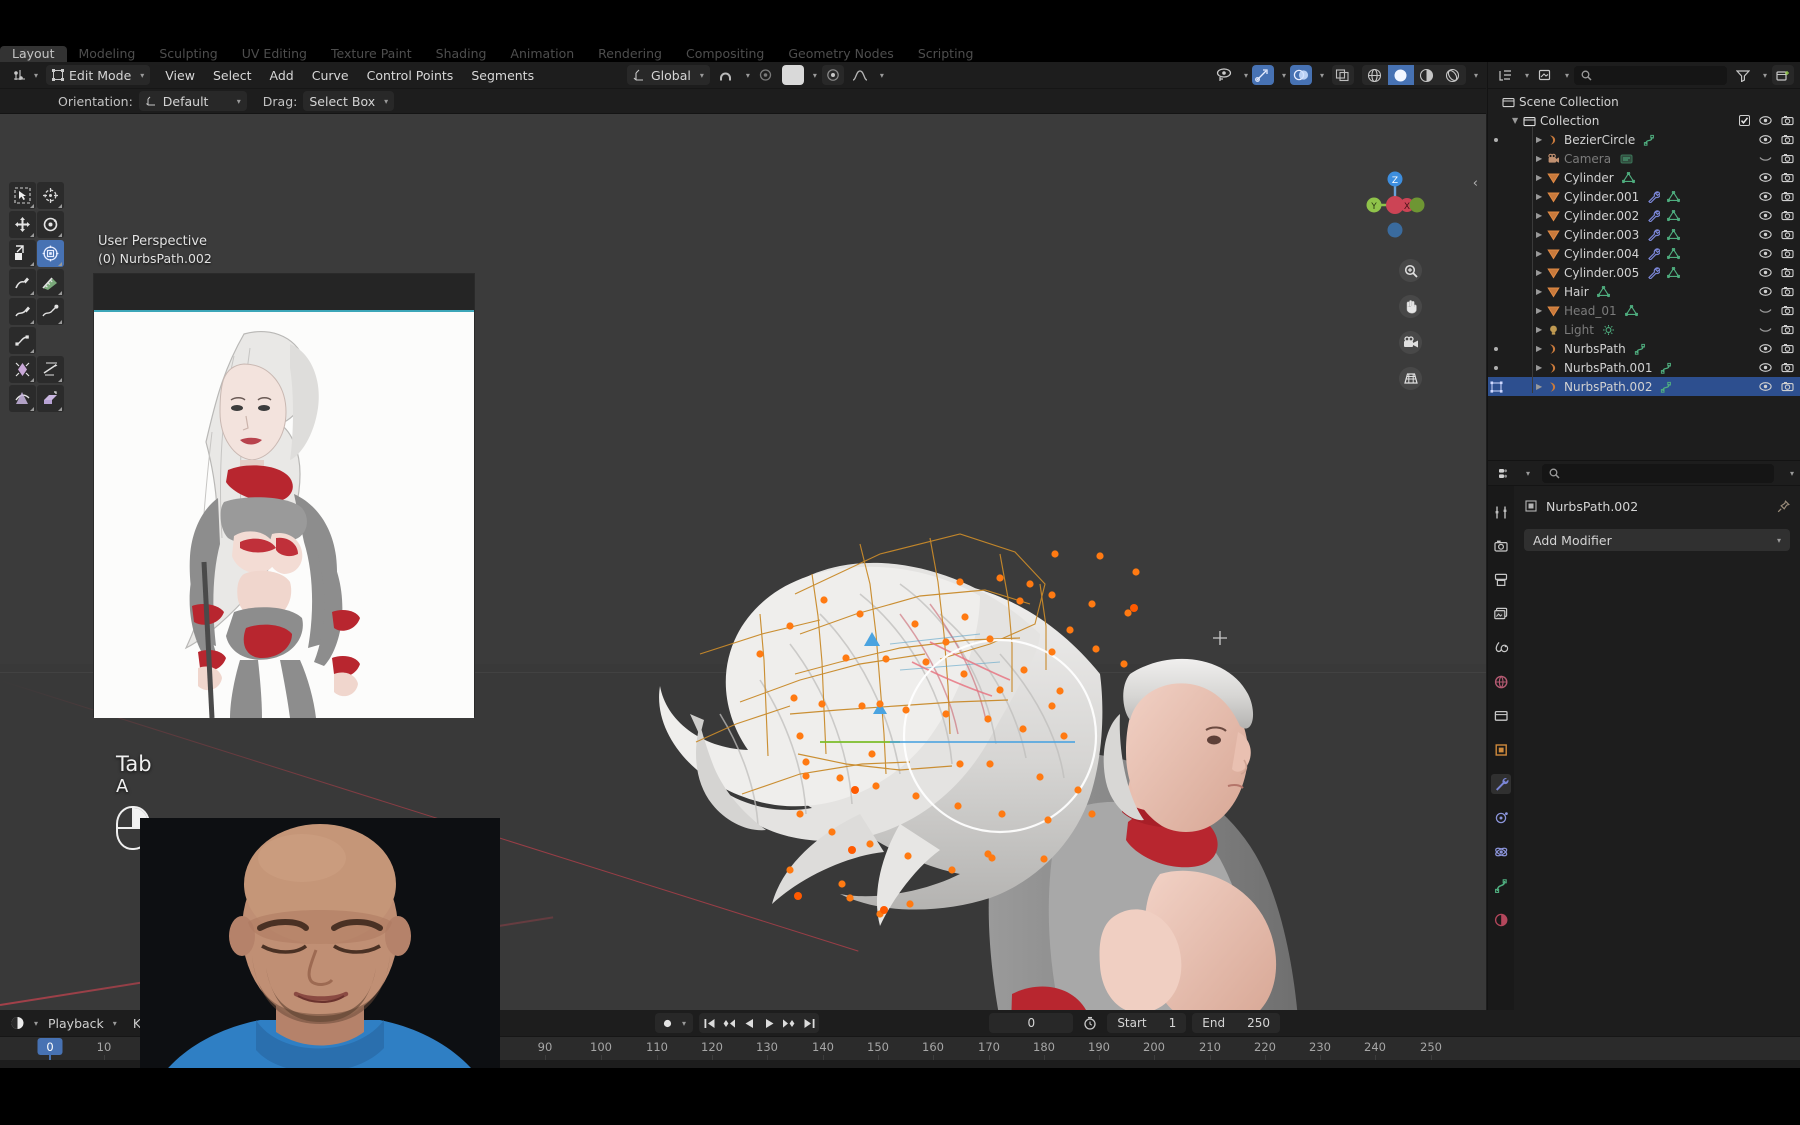  Describe the element at coordinates (1644, 272) in the screenshot. I see `outliner-item-cylinder-005: ▶ Cylinder.005` at that location.